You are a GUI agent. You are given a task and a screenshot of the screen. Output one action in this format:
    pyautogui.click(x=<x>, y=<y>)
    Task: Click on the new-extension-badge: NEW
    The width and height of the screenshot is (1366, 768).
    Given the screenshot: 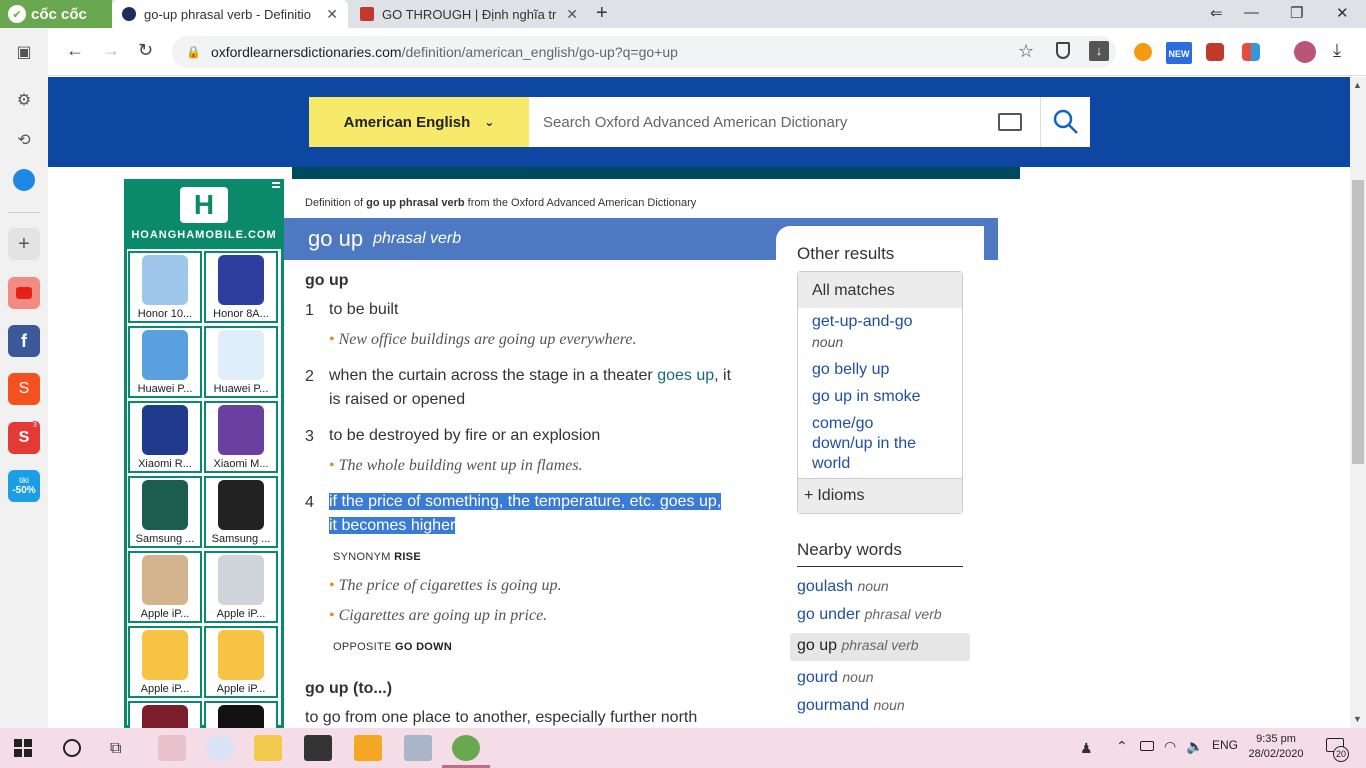 What is the action you would take?
    pyautogui.click(x=1179, y=53)
    